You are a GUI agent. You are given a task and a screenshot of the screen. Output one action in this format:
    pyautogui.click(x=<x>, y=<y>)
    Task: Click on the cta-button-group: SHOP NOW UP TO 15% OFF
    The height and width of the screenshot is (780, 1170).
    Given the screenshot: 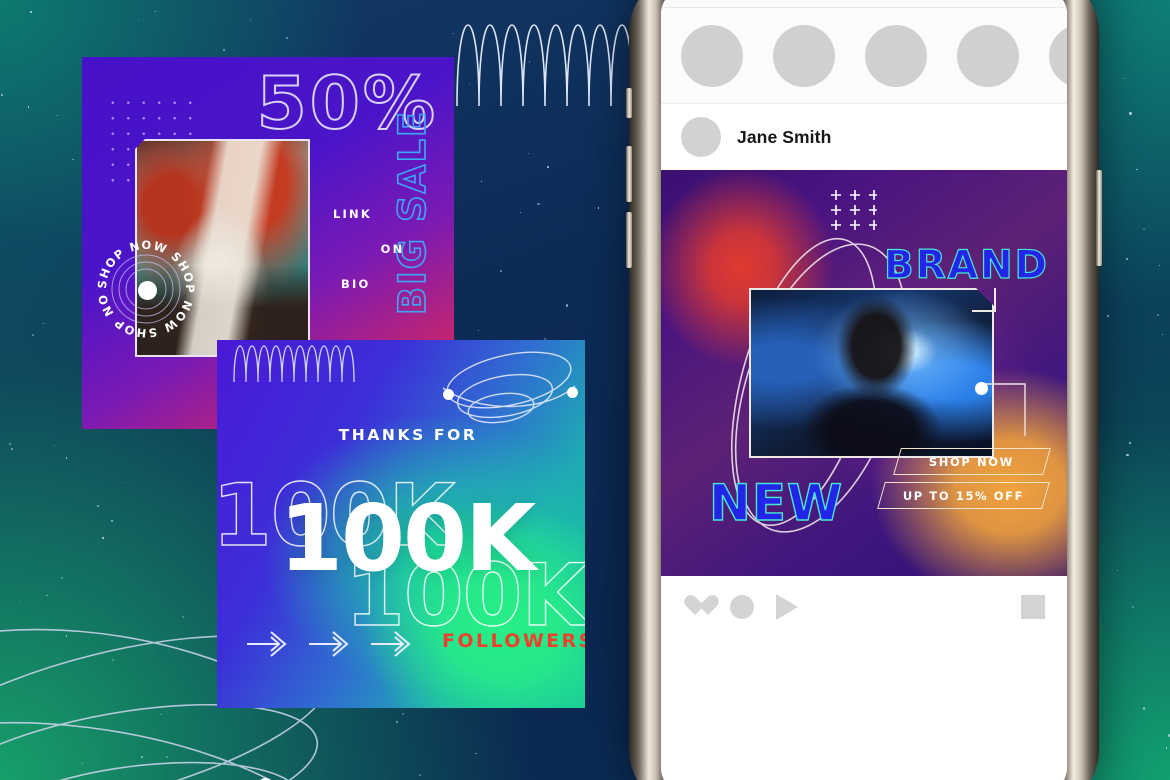 What is the action you would take?
    pyautogui.click(x=961, y=482)
    